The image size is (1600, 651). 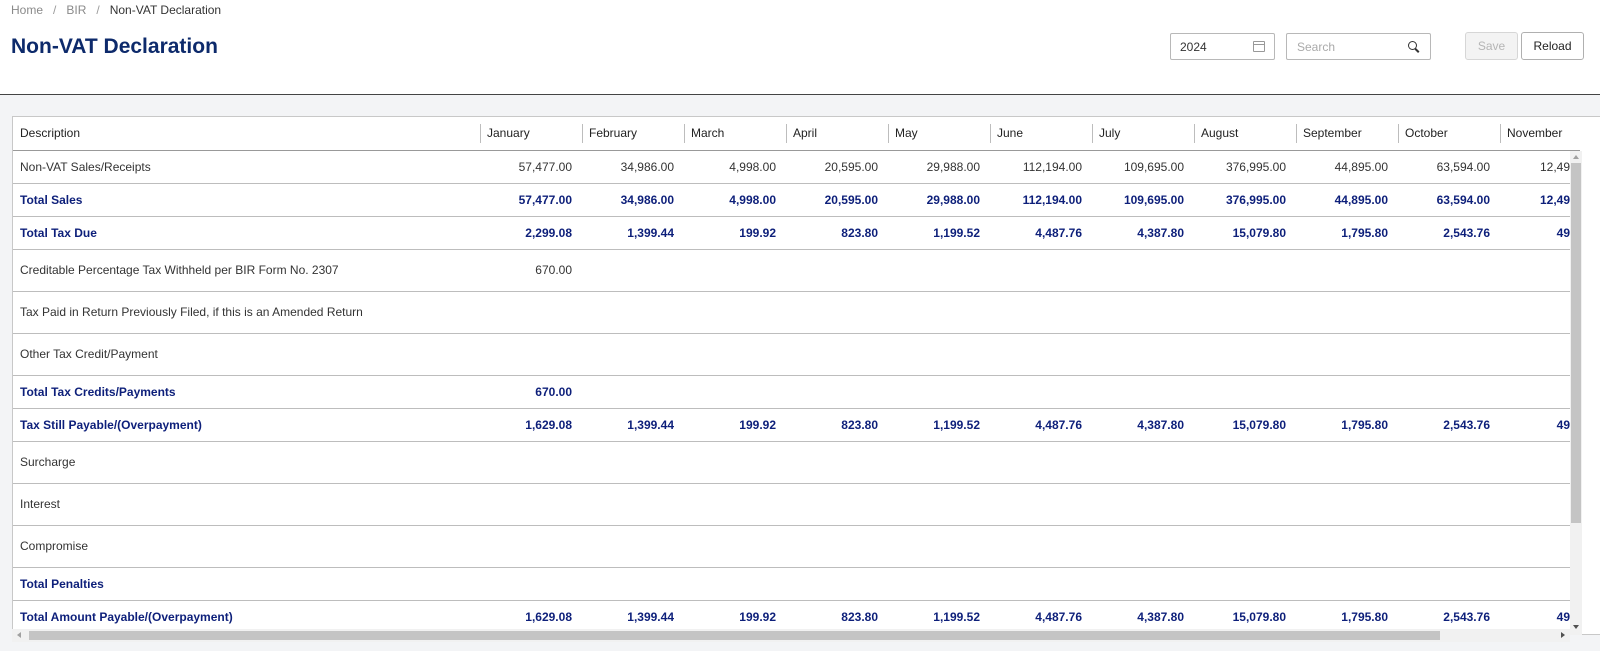 I want to click on scroll-left-arrow-icon, so click(x=19, y=635).